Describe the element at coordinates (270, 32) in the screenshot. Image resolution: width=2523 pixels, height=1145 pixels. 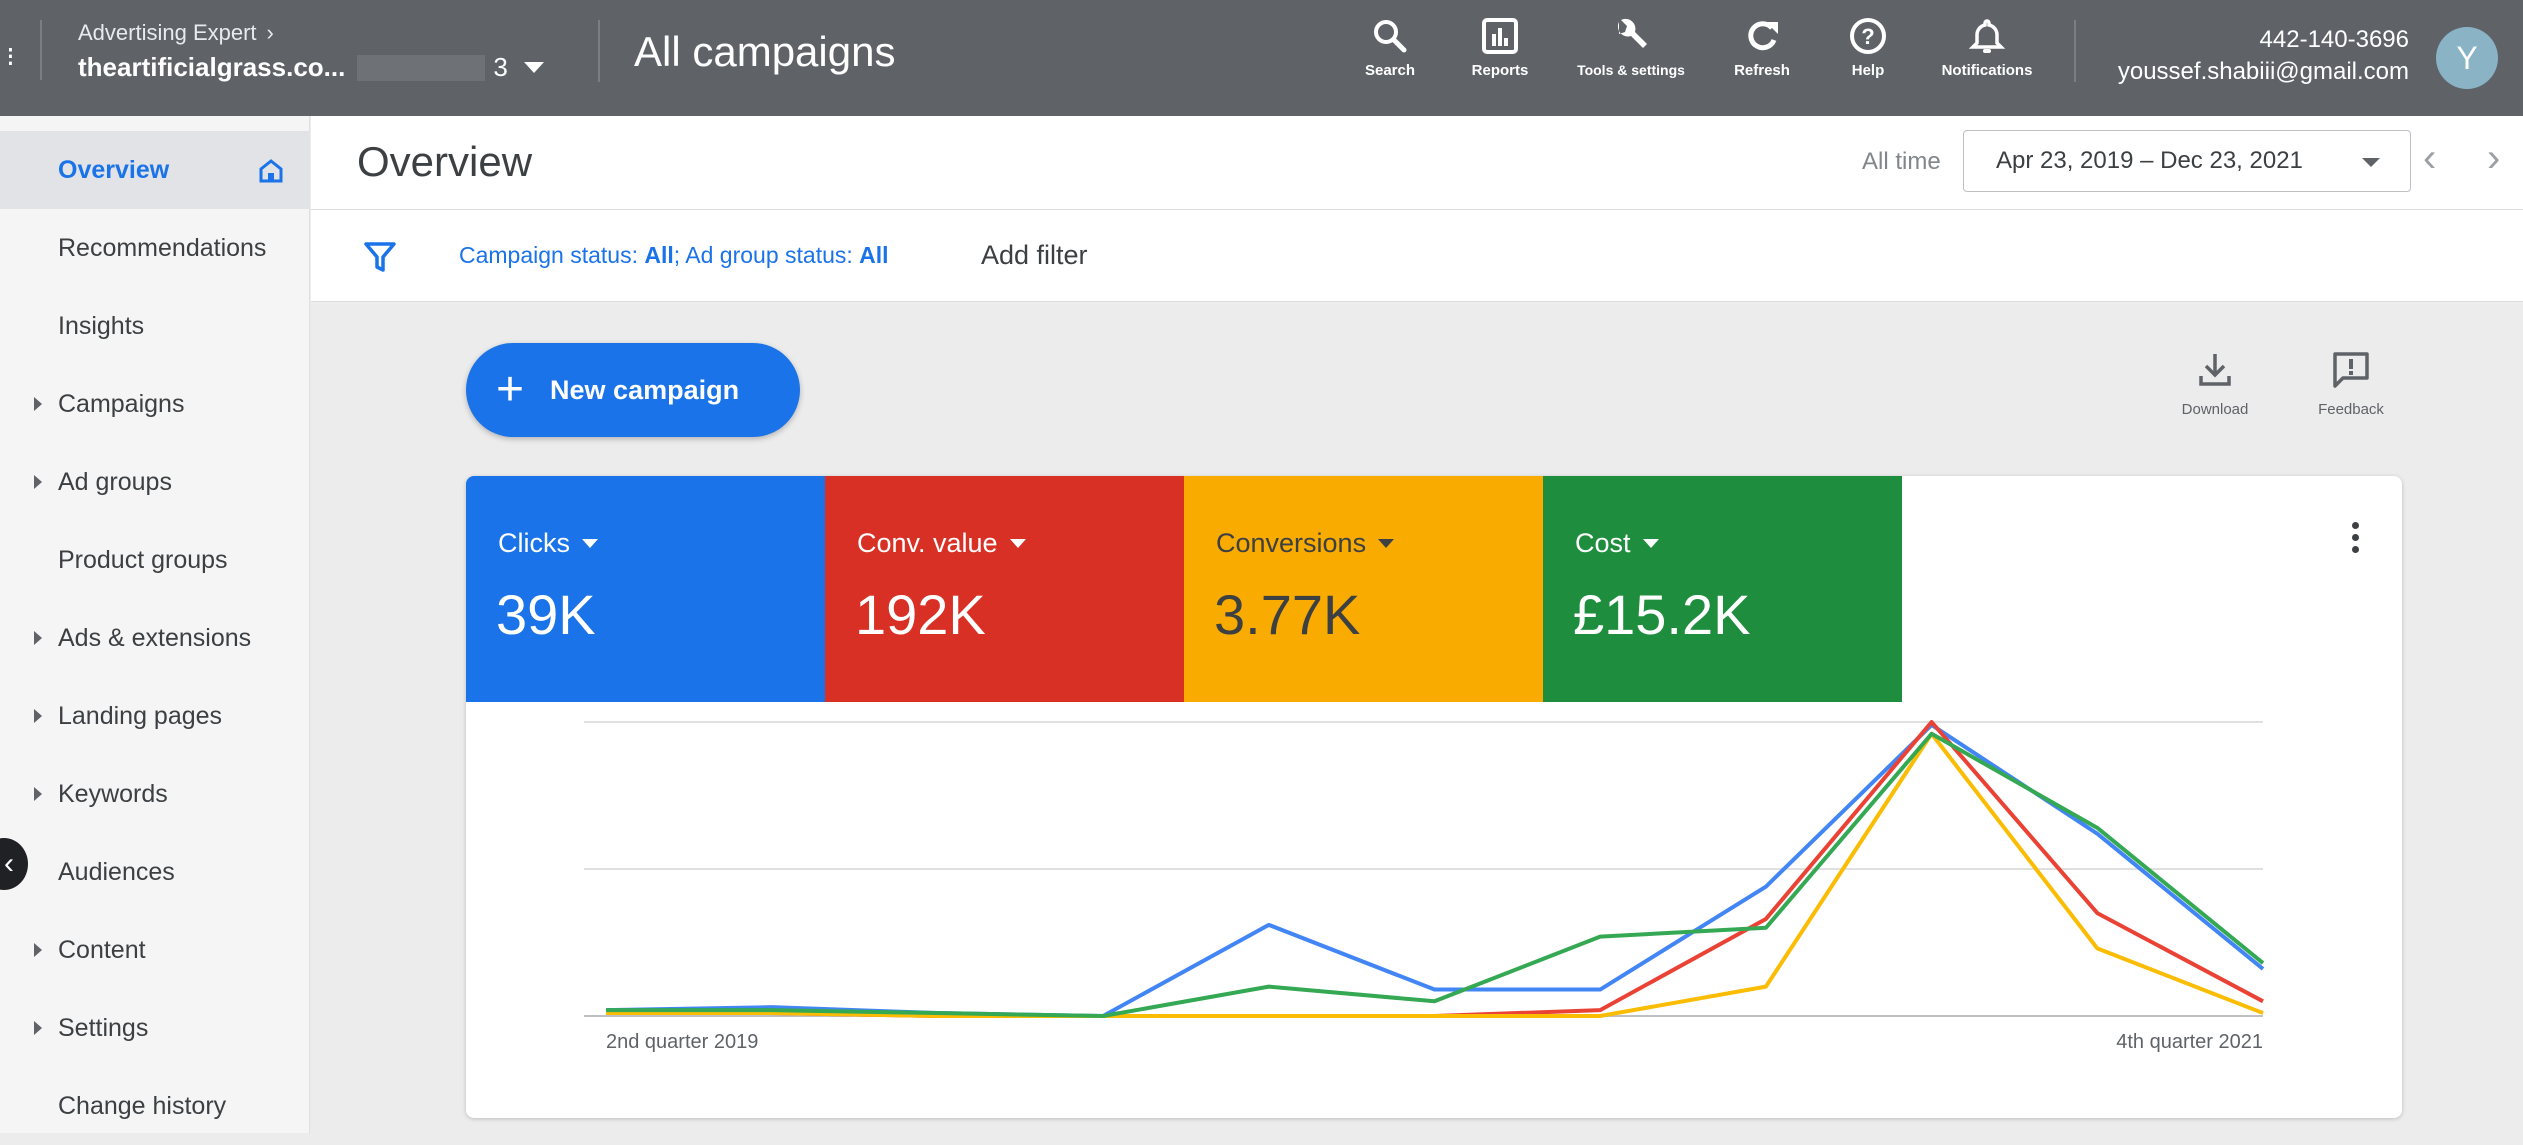
I see `chevron-right-icon: ›` at that location.